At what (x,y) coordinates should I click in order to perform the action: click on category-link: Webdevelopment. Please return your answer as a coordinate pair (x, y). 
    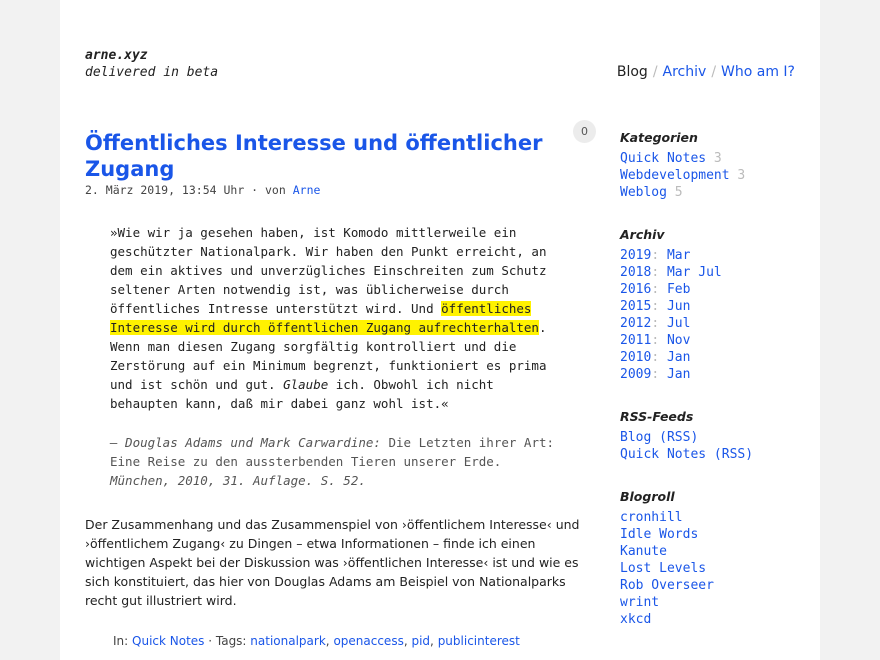
    Looking at the image, I should click on (675, 175).